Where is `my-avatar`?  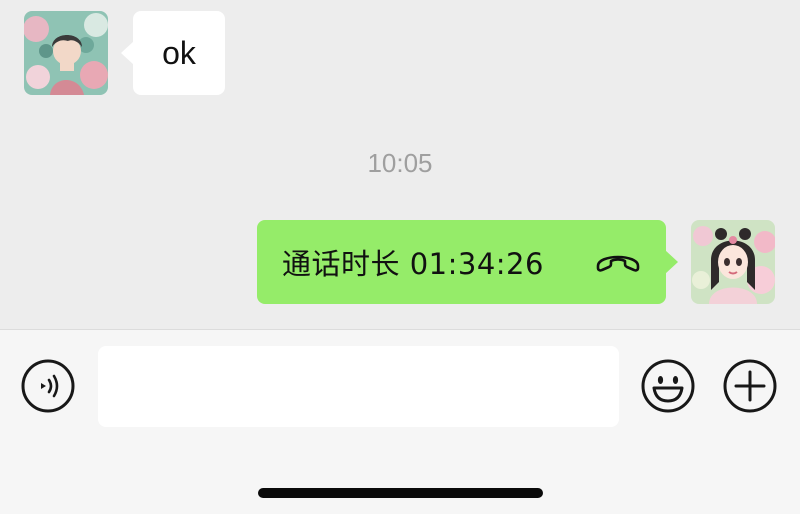 my-avatar is located at coordinates (733, 262).